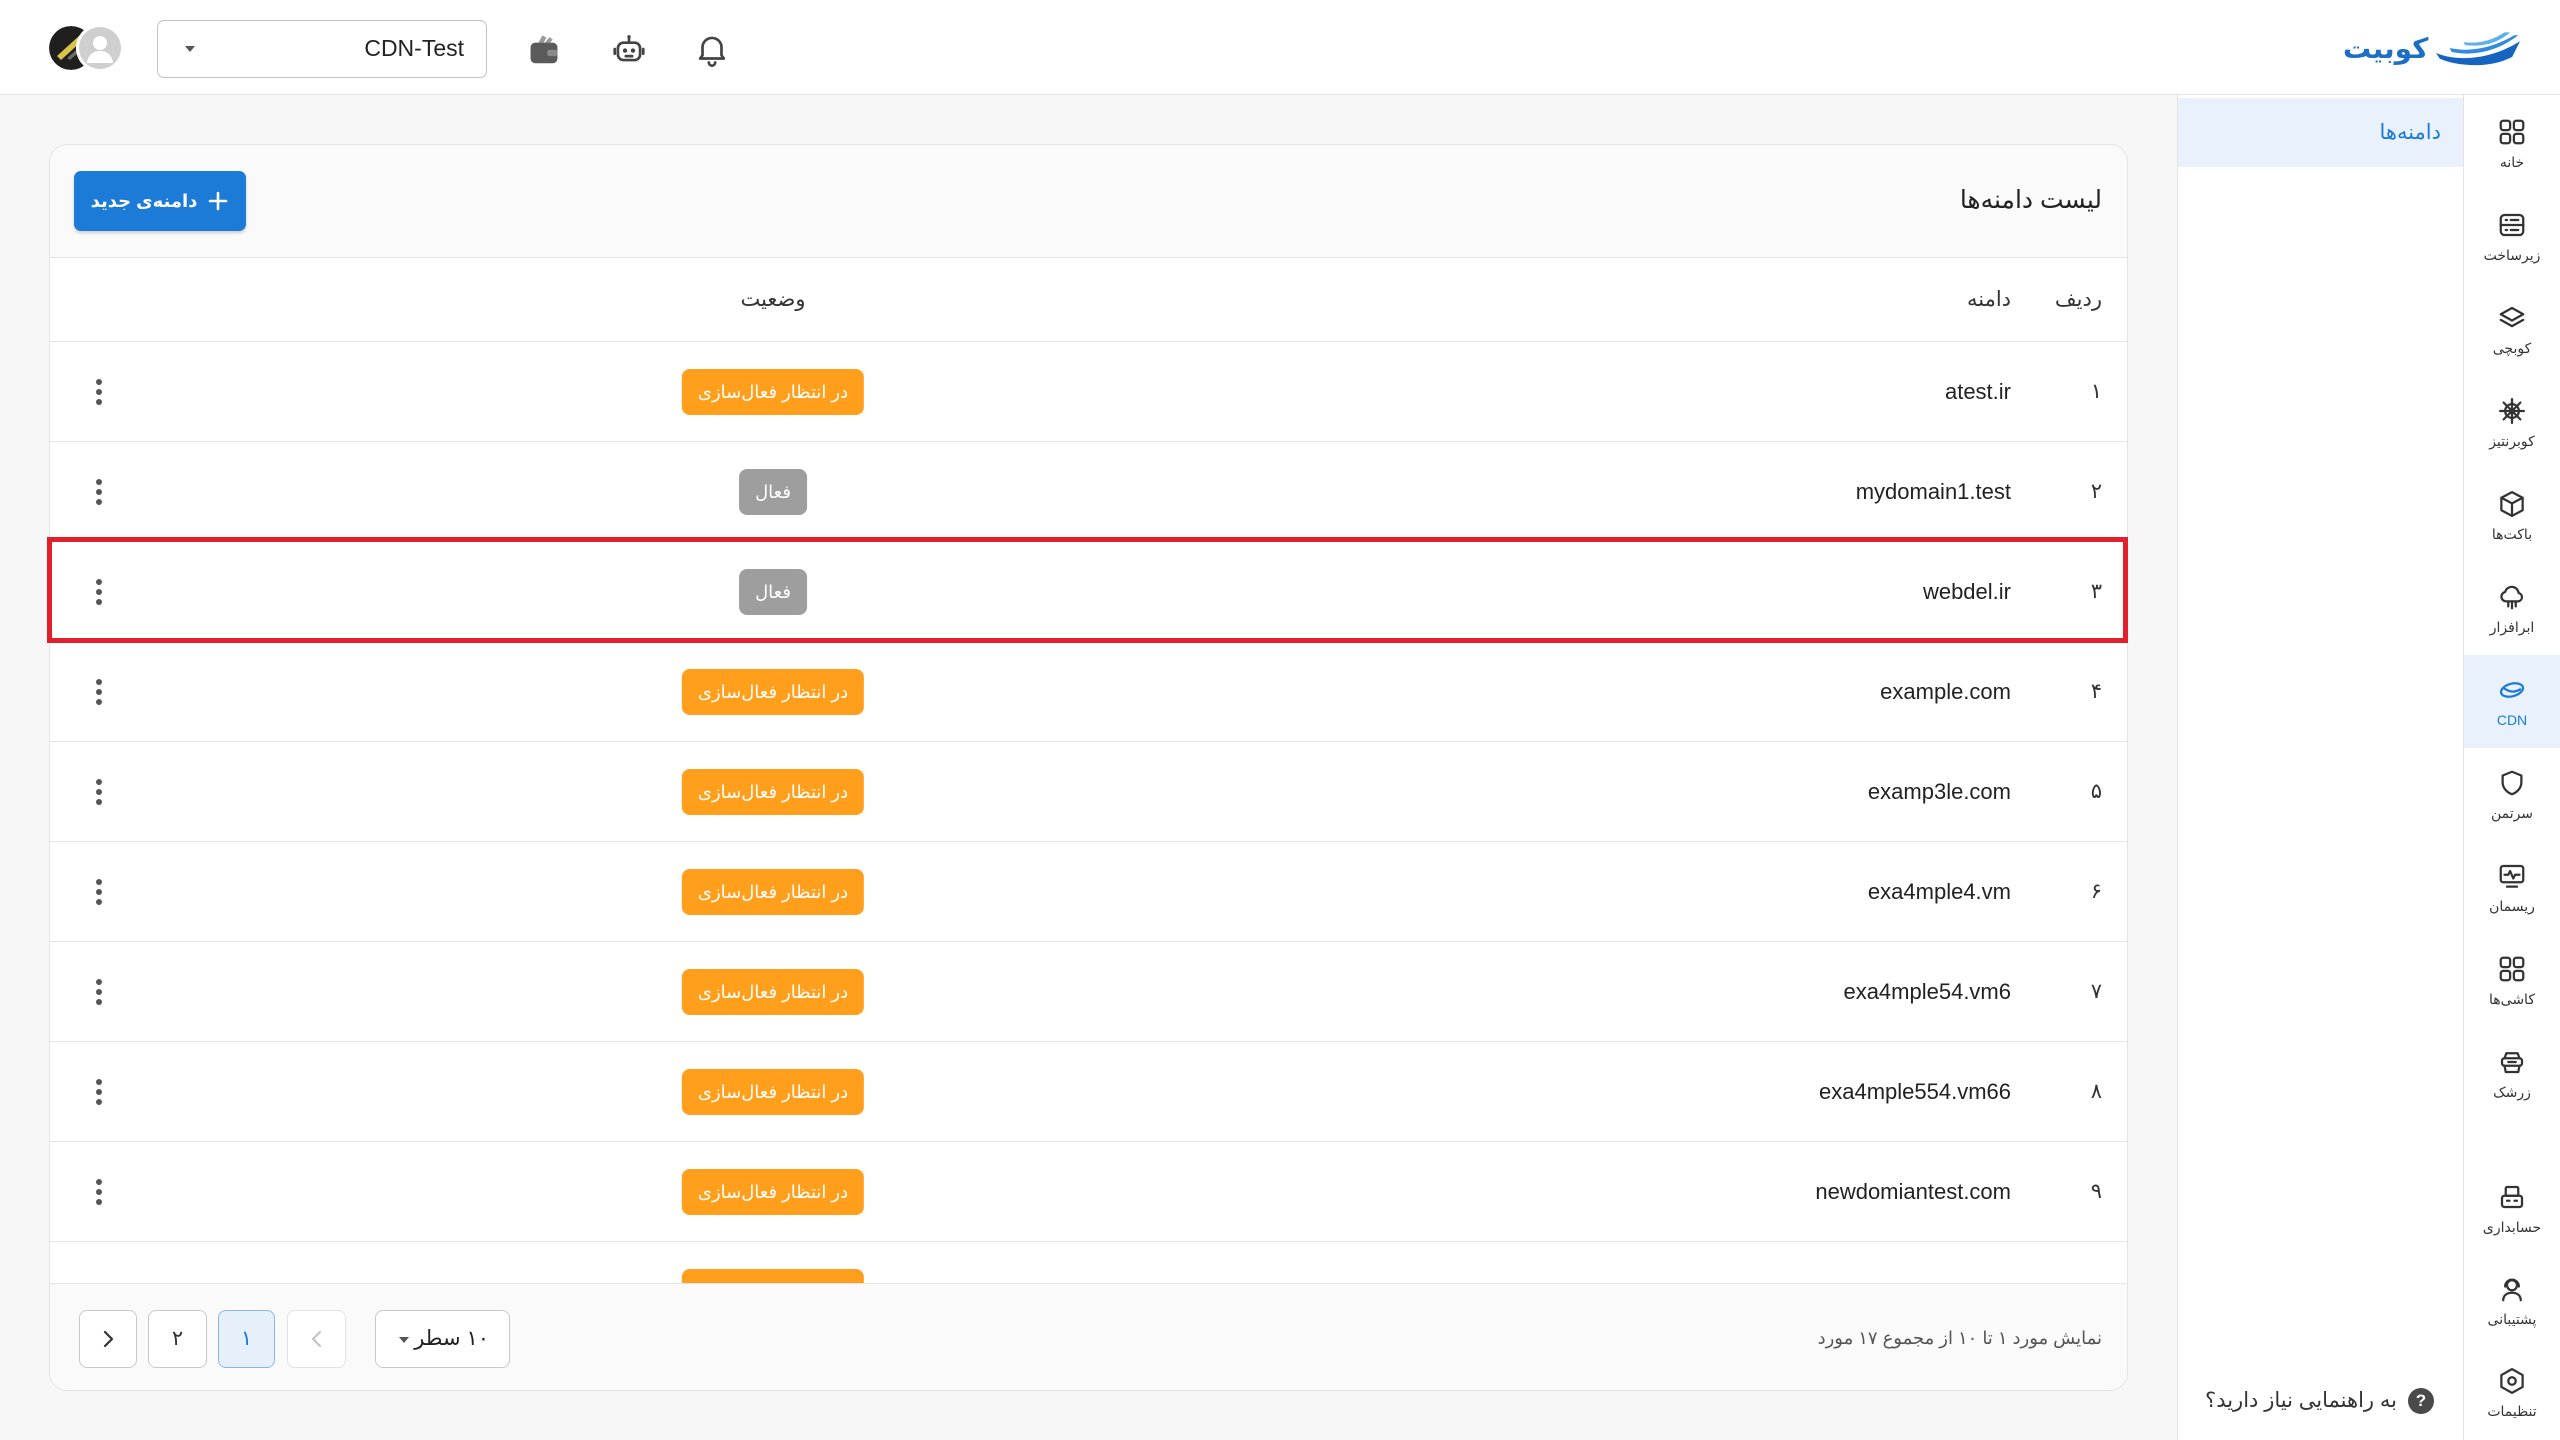 This screenshot has width=2560, height=1440. I want to click on help-link: ? به راهنمایی نیاز دارید؟, so click(2320, 1401).